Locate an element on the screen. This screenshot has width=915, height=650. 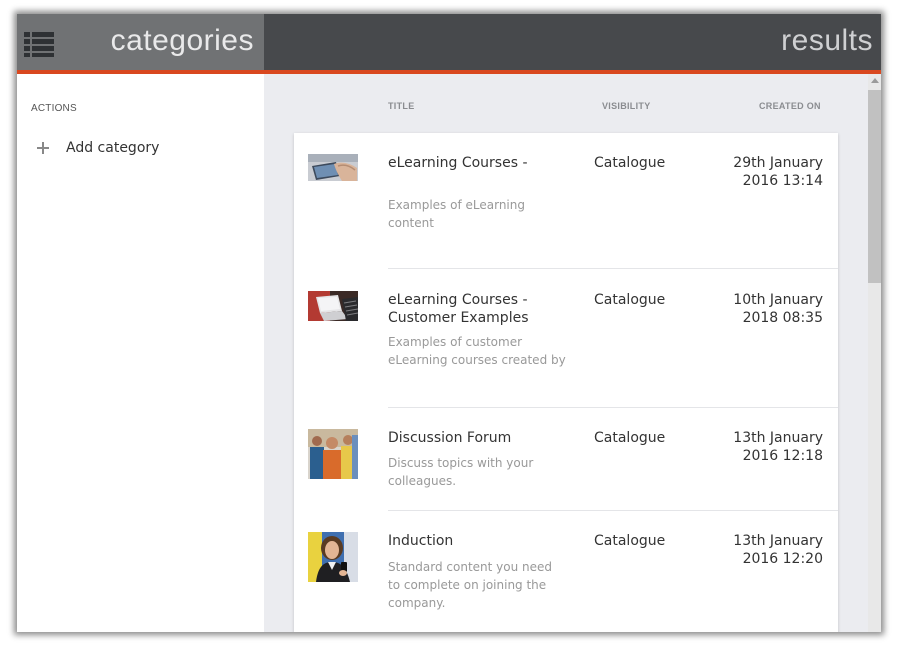
results-title: results is located at coordinates (827, 40).